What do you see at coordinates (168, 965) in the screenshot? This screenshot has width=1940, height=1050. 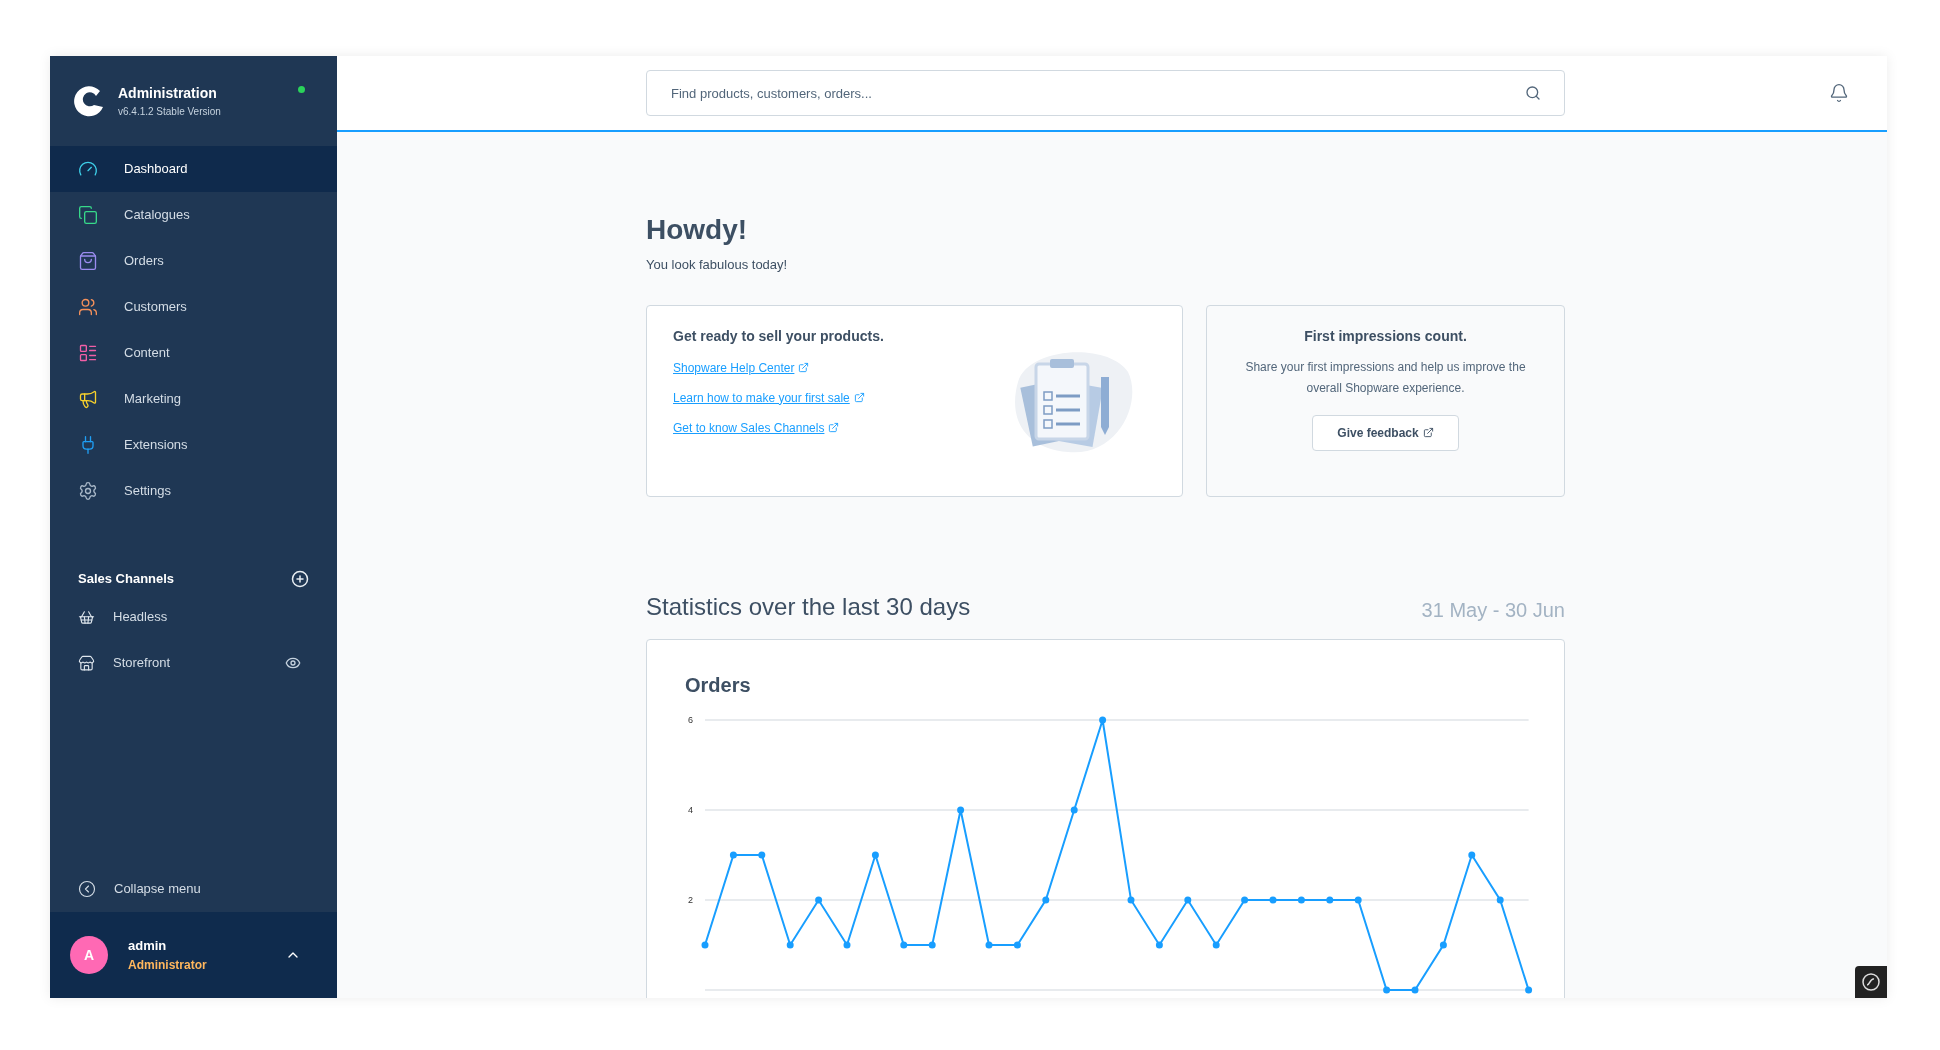 I see `user-role: Administrator` at bounding box center [168, 965].